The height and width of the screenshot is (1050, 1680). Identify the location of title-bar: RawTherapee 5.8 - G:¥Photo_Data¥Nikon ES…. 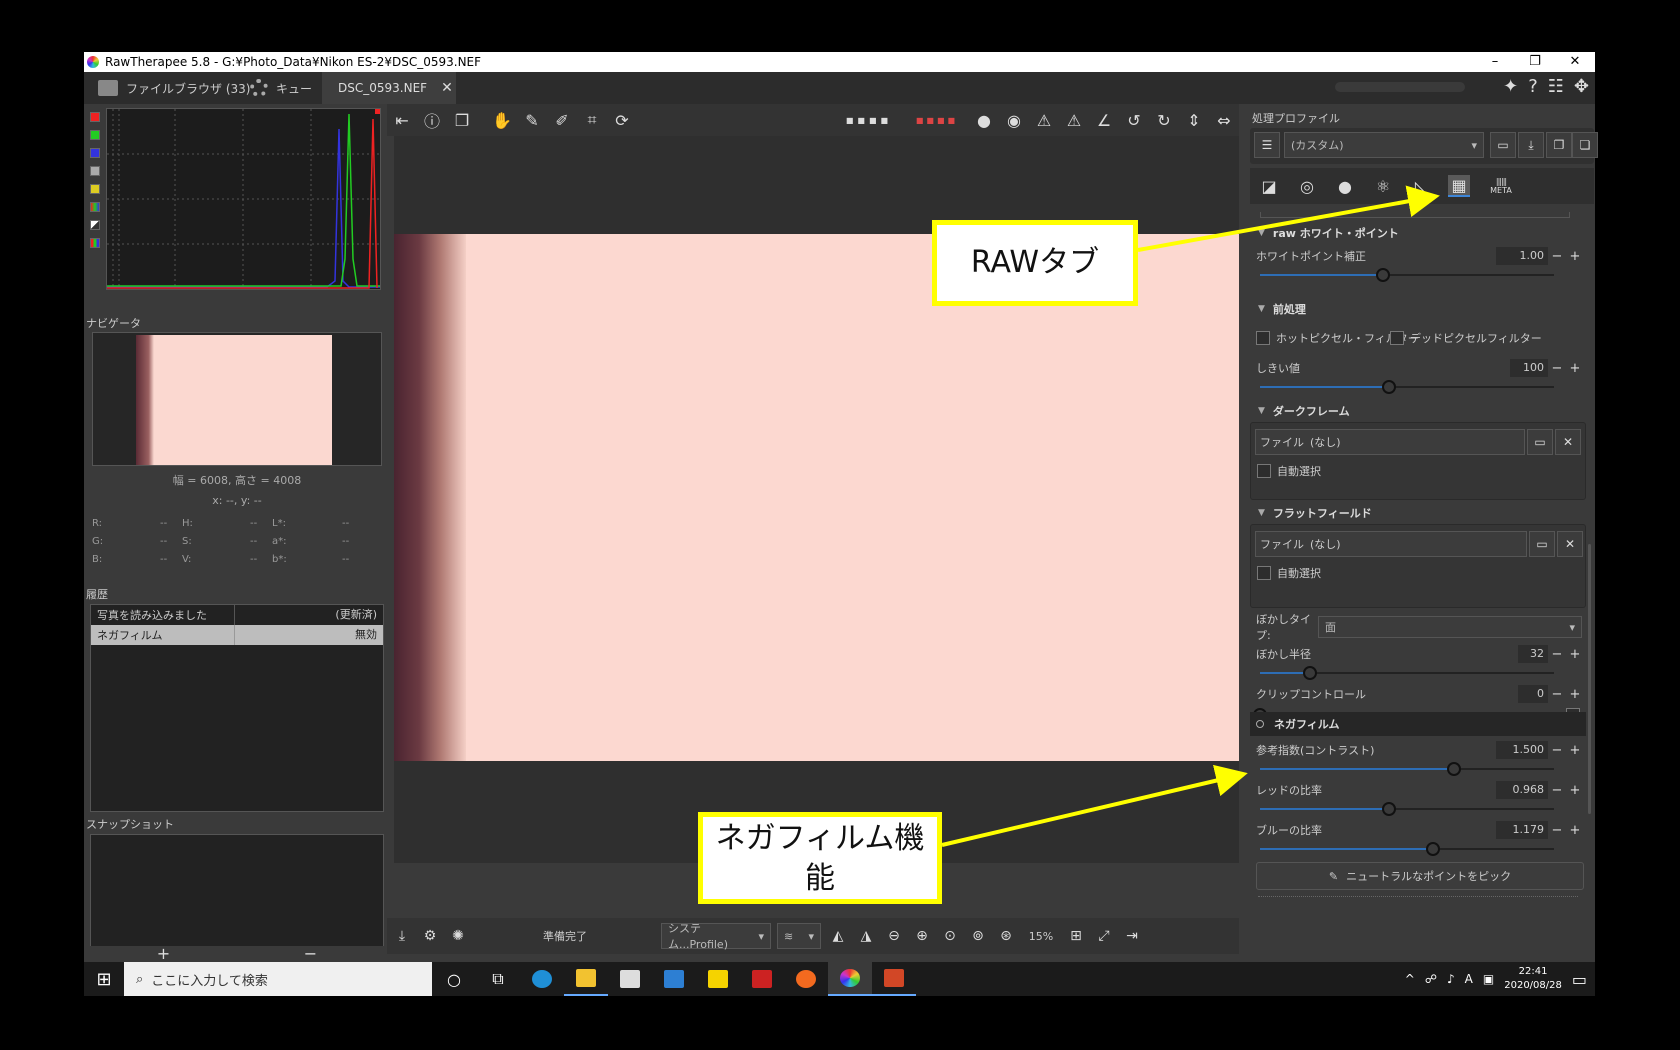
(839, 62).